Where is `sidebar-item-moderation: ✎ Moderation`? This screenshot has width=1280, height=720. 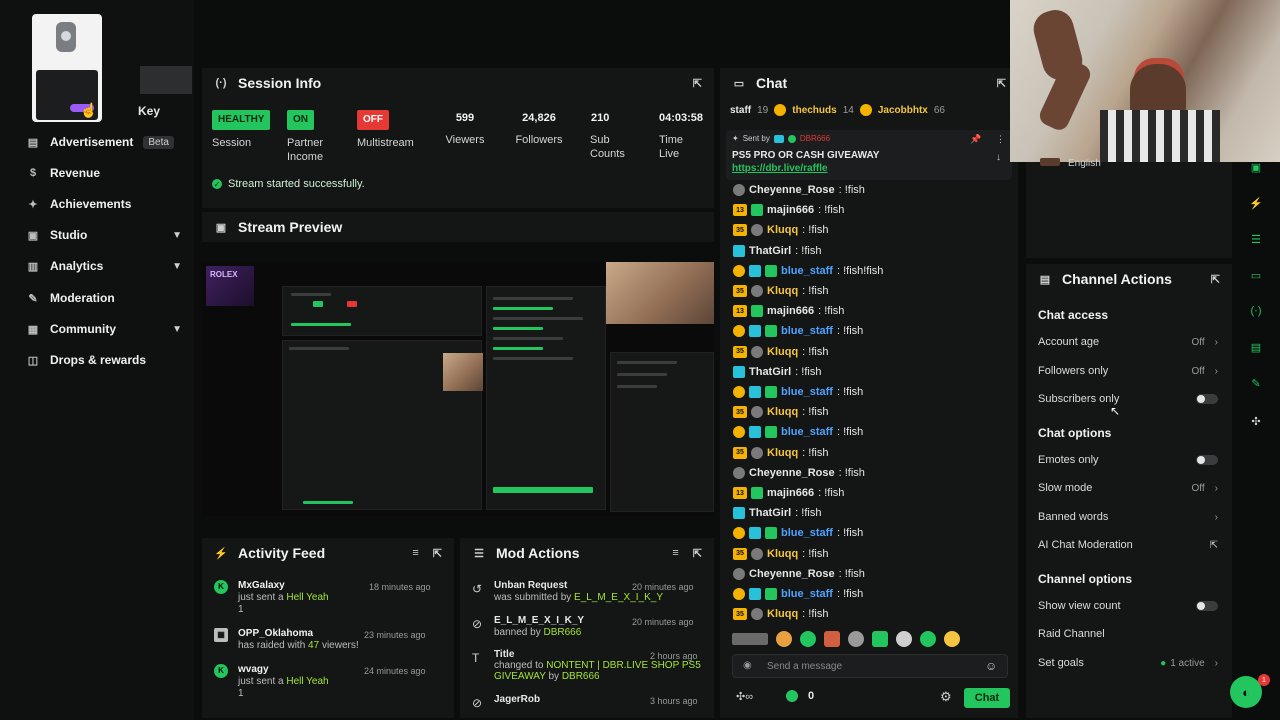 sidebar-item-moderation: ✎ Moderation is located at coordinates (97, 298).